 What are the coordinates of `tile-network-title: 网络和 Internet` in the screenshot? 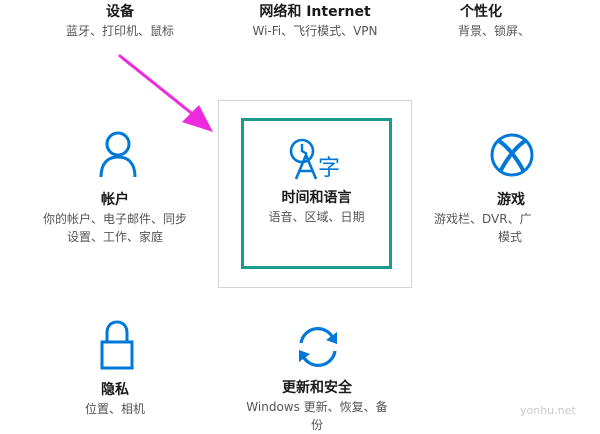 It's located at (315, 12).